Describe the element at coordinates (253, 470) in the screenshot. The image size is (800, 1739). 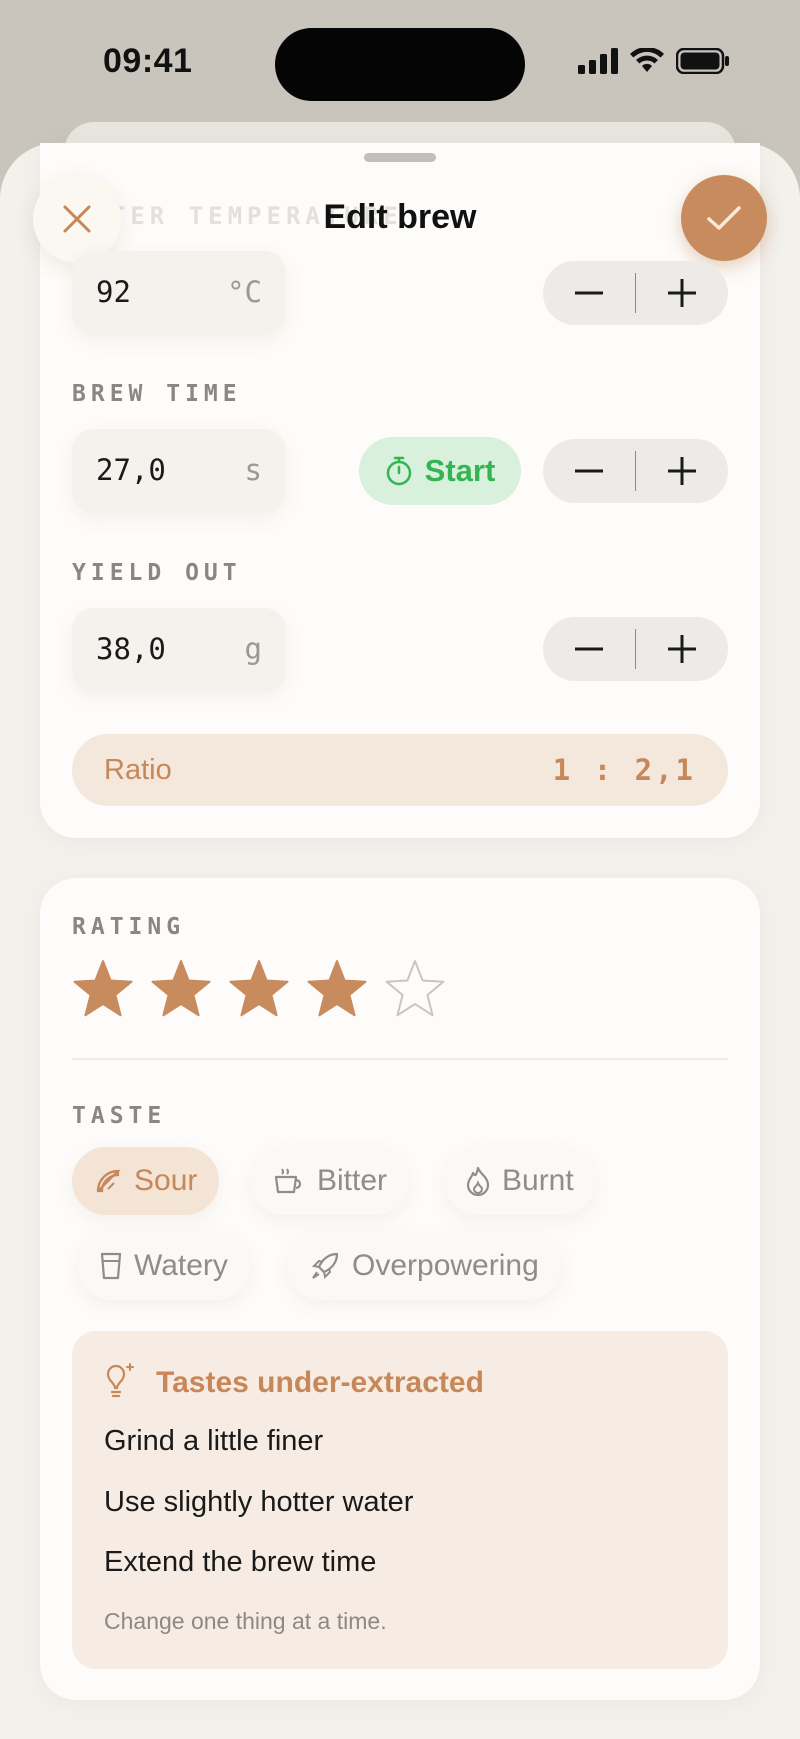
I see `brew-time-unit: s` at that location.